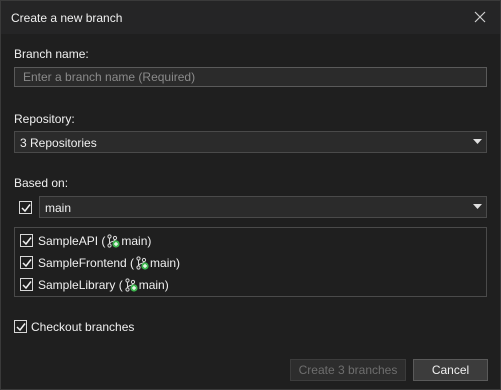 The image size is (501, 390). I want to click on repo-name: SampleLibrary (, so click(80, 285).